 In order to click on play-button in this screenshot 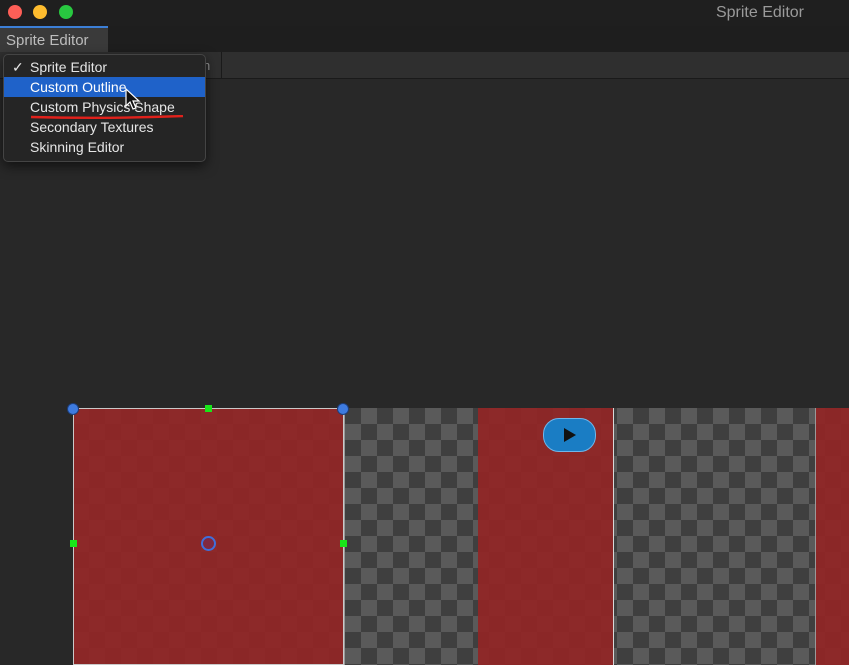, I will do `click(569, 435)`.